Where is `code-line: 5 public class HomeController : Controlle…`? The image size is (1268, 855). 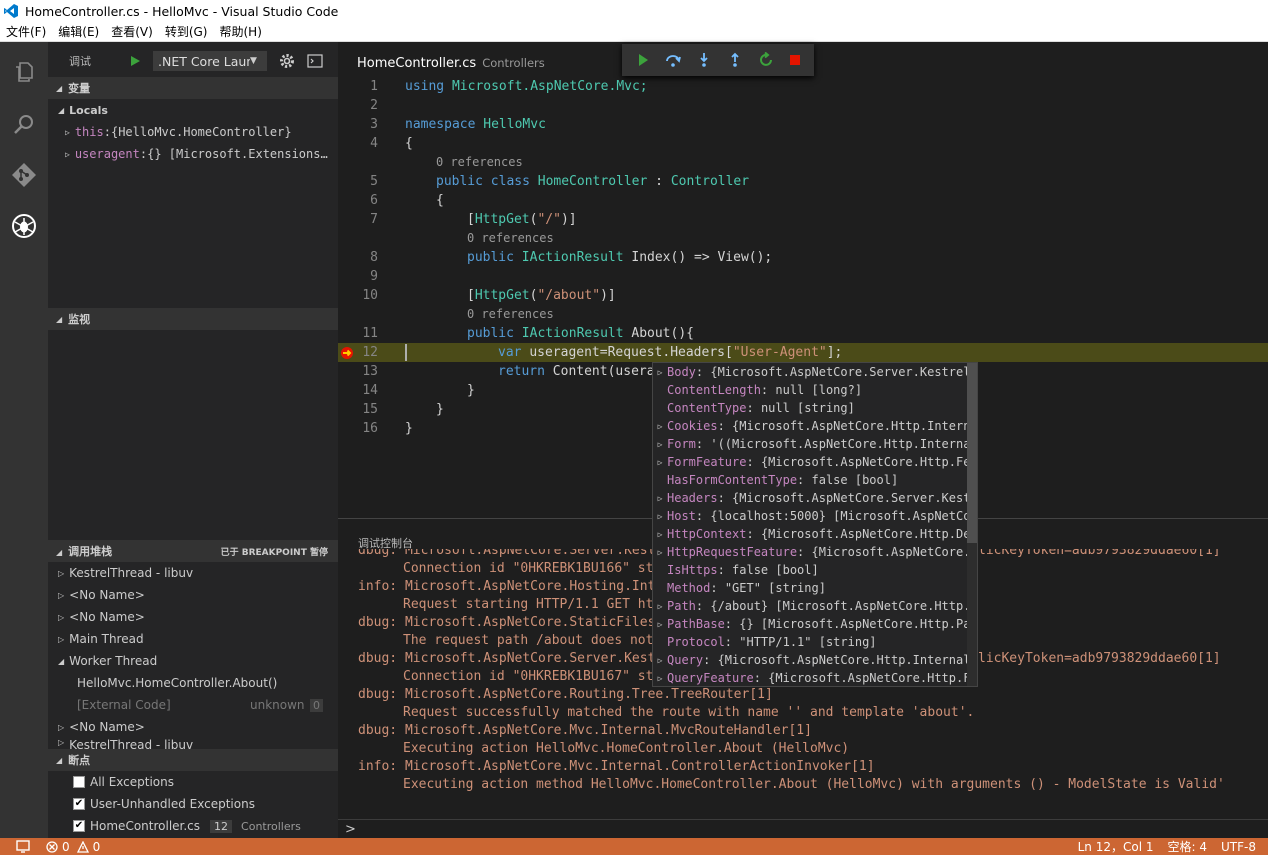 code-line: 5 public class HomeController : Controlle… is located at coordinates (803, 181).